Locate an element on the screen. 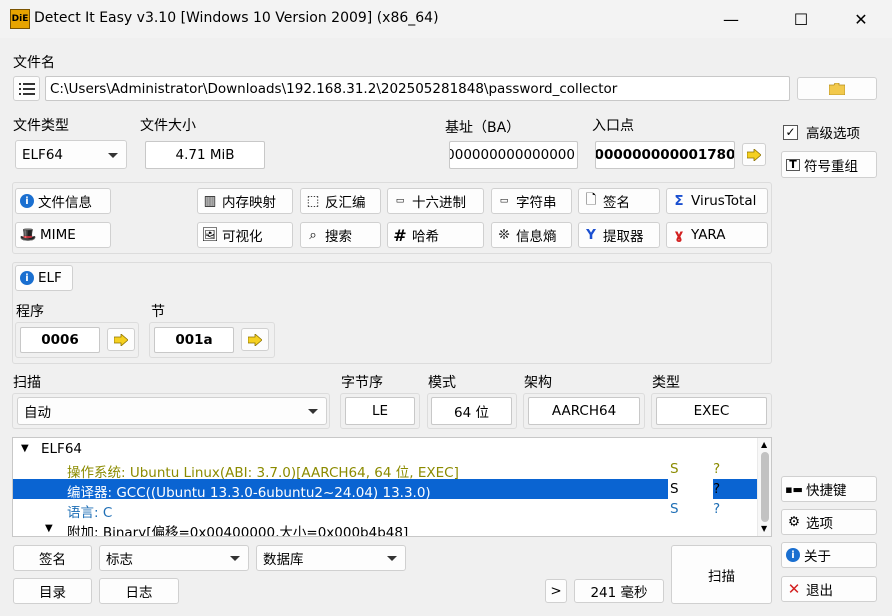 This screenshot has height=616, width=892. symbol-rebuild-button: T 符号重组 is located at coordinates (829, 164).